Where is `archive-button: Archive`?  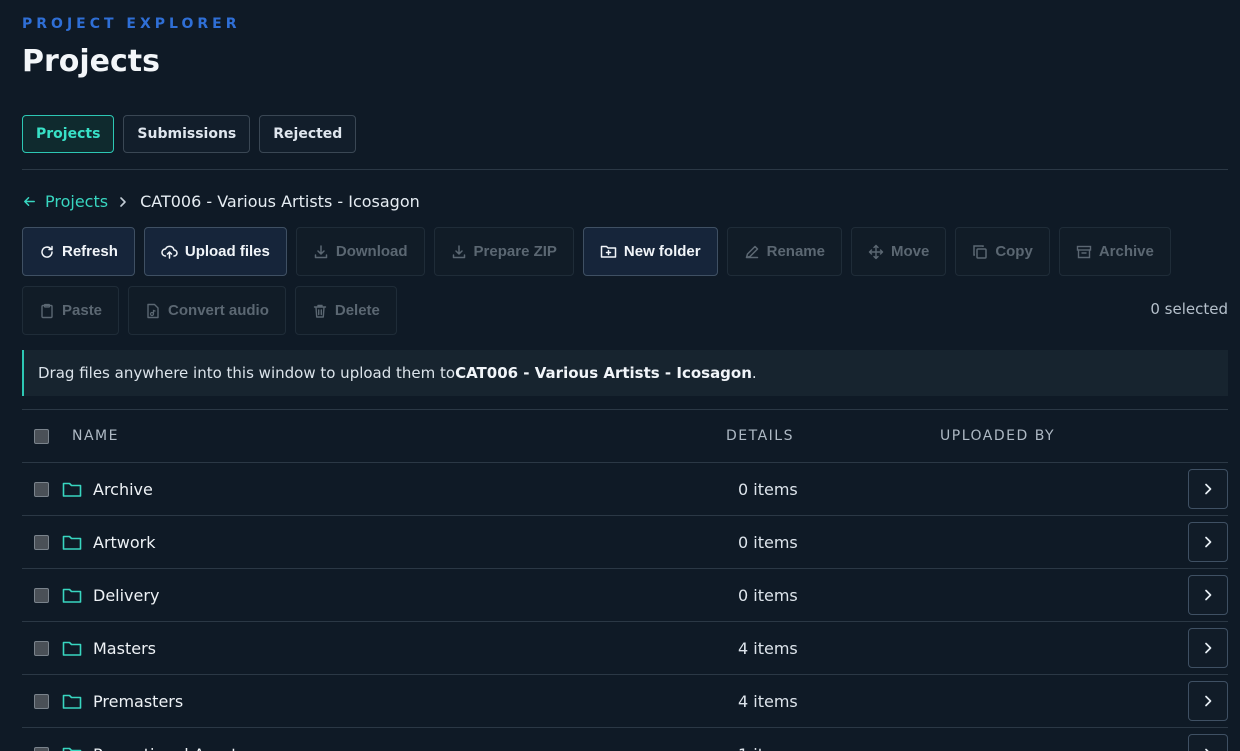
archive-button: Archive is located at coordinates (1114, 251).